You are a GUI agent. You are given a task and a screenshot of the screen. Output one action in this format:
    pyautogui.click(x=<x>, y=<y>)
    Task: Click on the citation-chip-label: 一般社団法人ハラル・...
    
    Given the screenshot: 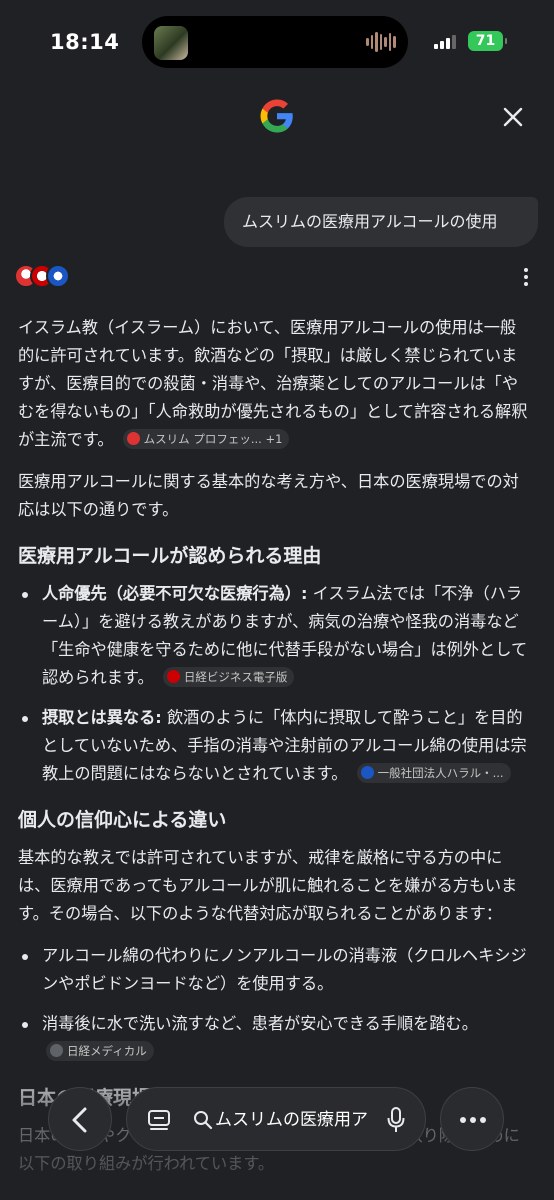 What is the action you would take?
    pyautogui.click(x=440, y=773)
    